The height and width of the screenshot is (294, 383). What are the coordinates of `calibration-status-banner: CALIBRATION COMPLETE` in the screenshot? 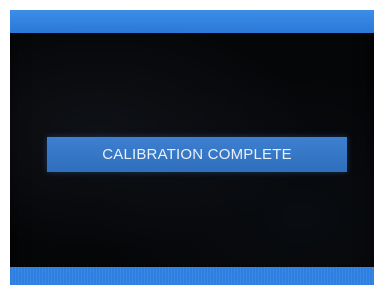 It's located at (197, 154).